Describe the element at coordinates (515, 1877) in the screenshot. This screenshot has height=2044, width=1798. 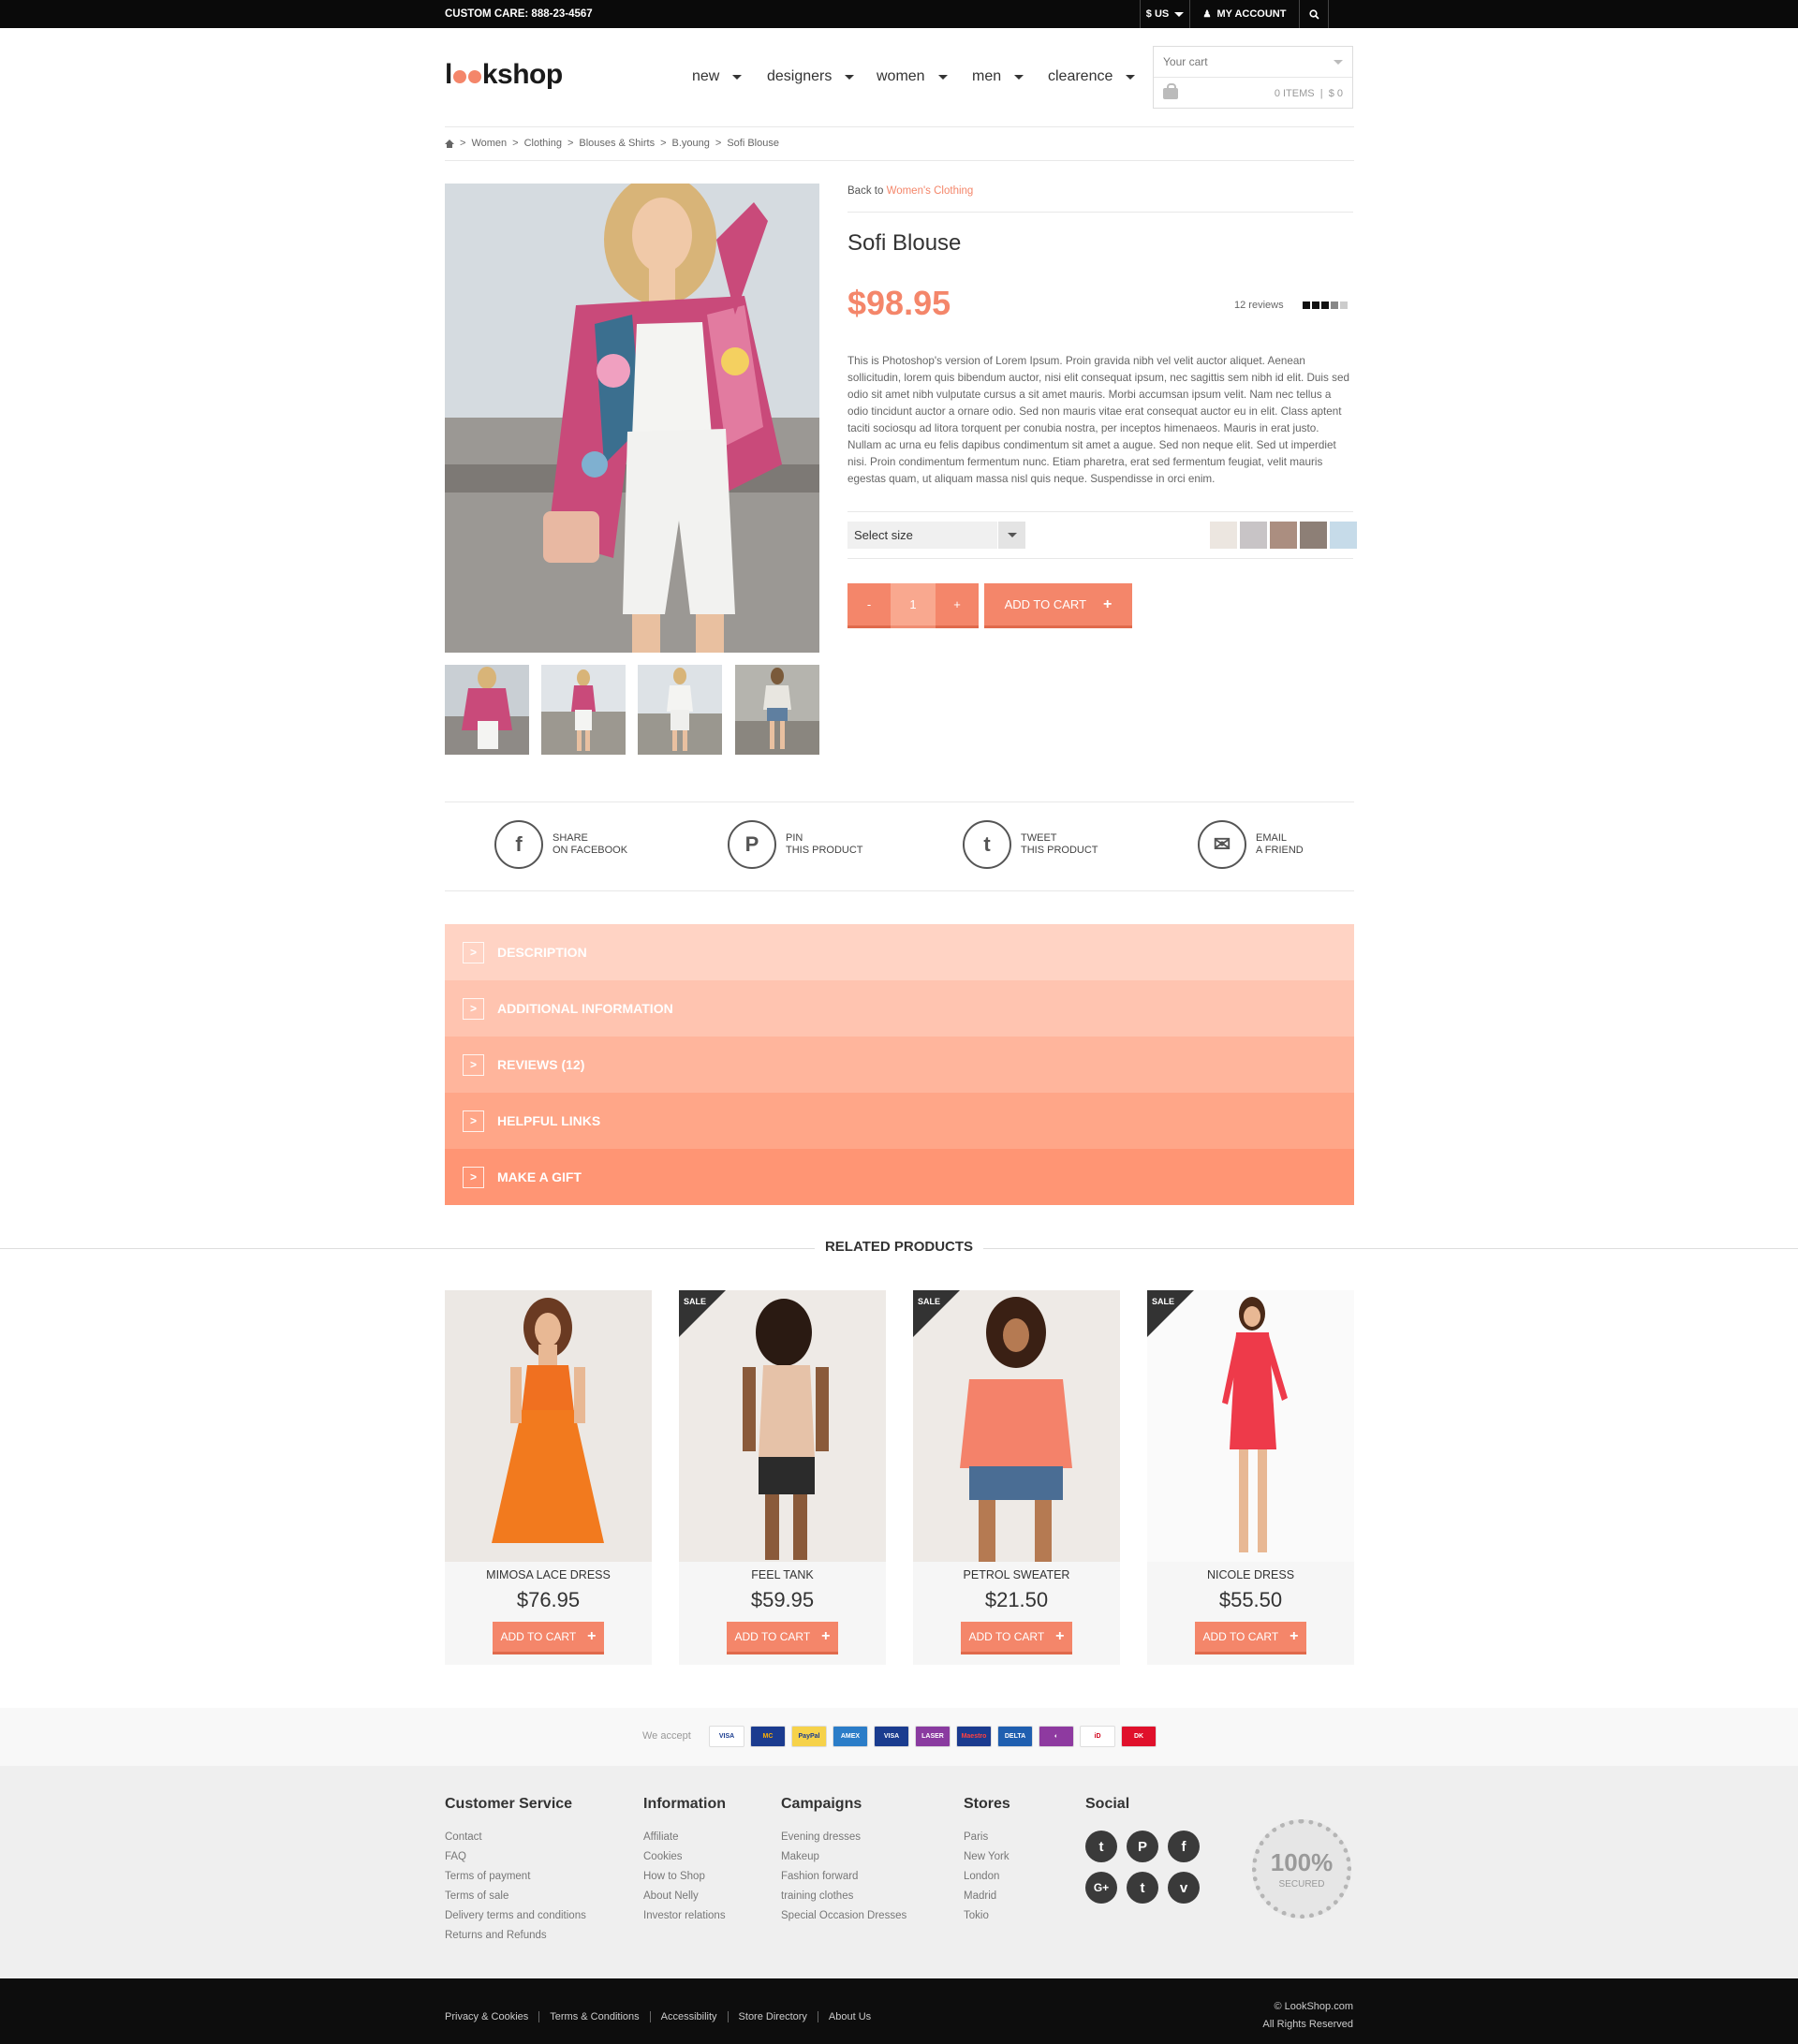
I see `footer-link: Terms of payment` at that location.